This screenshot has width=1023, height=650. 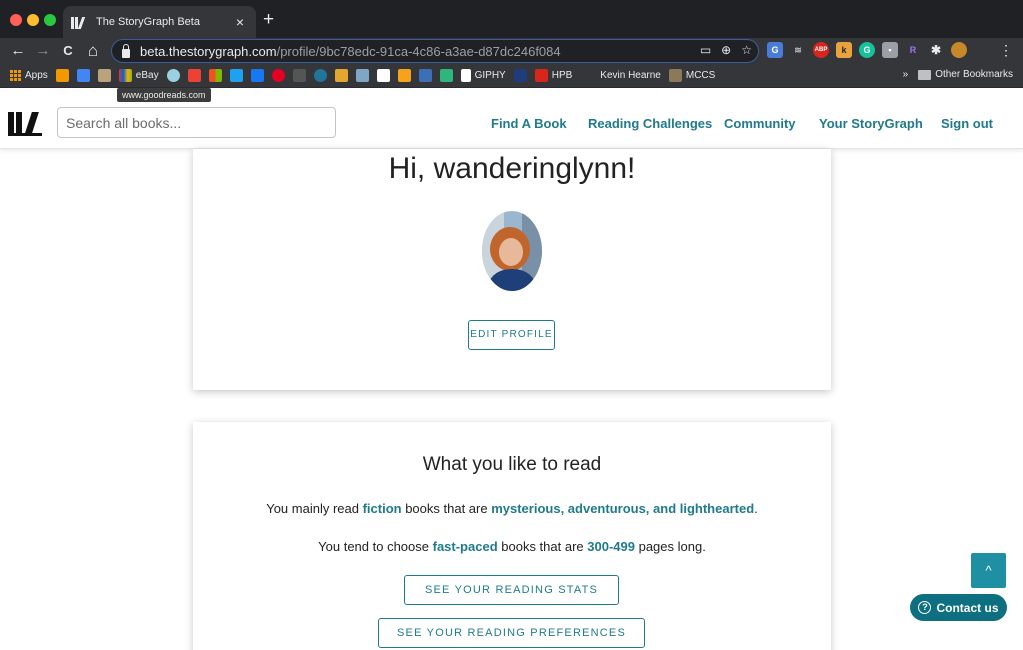 I want to click on see-reading-preferences-button: SEE YOUR READING PREFERENCES, so click(x=511, y=633).